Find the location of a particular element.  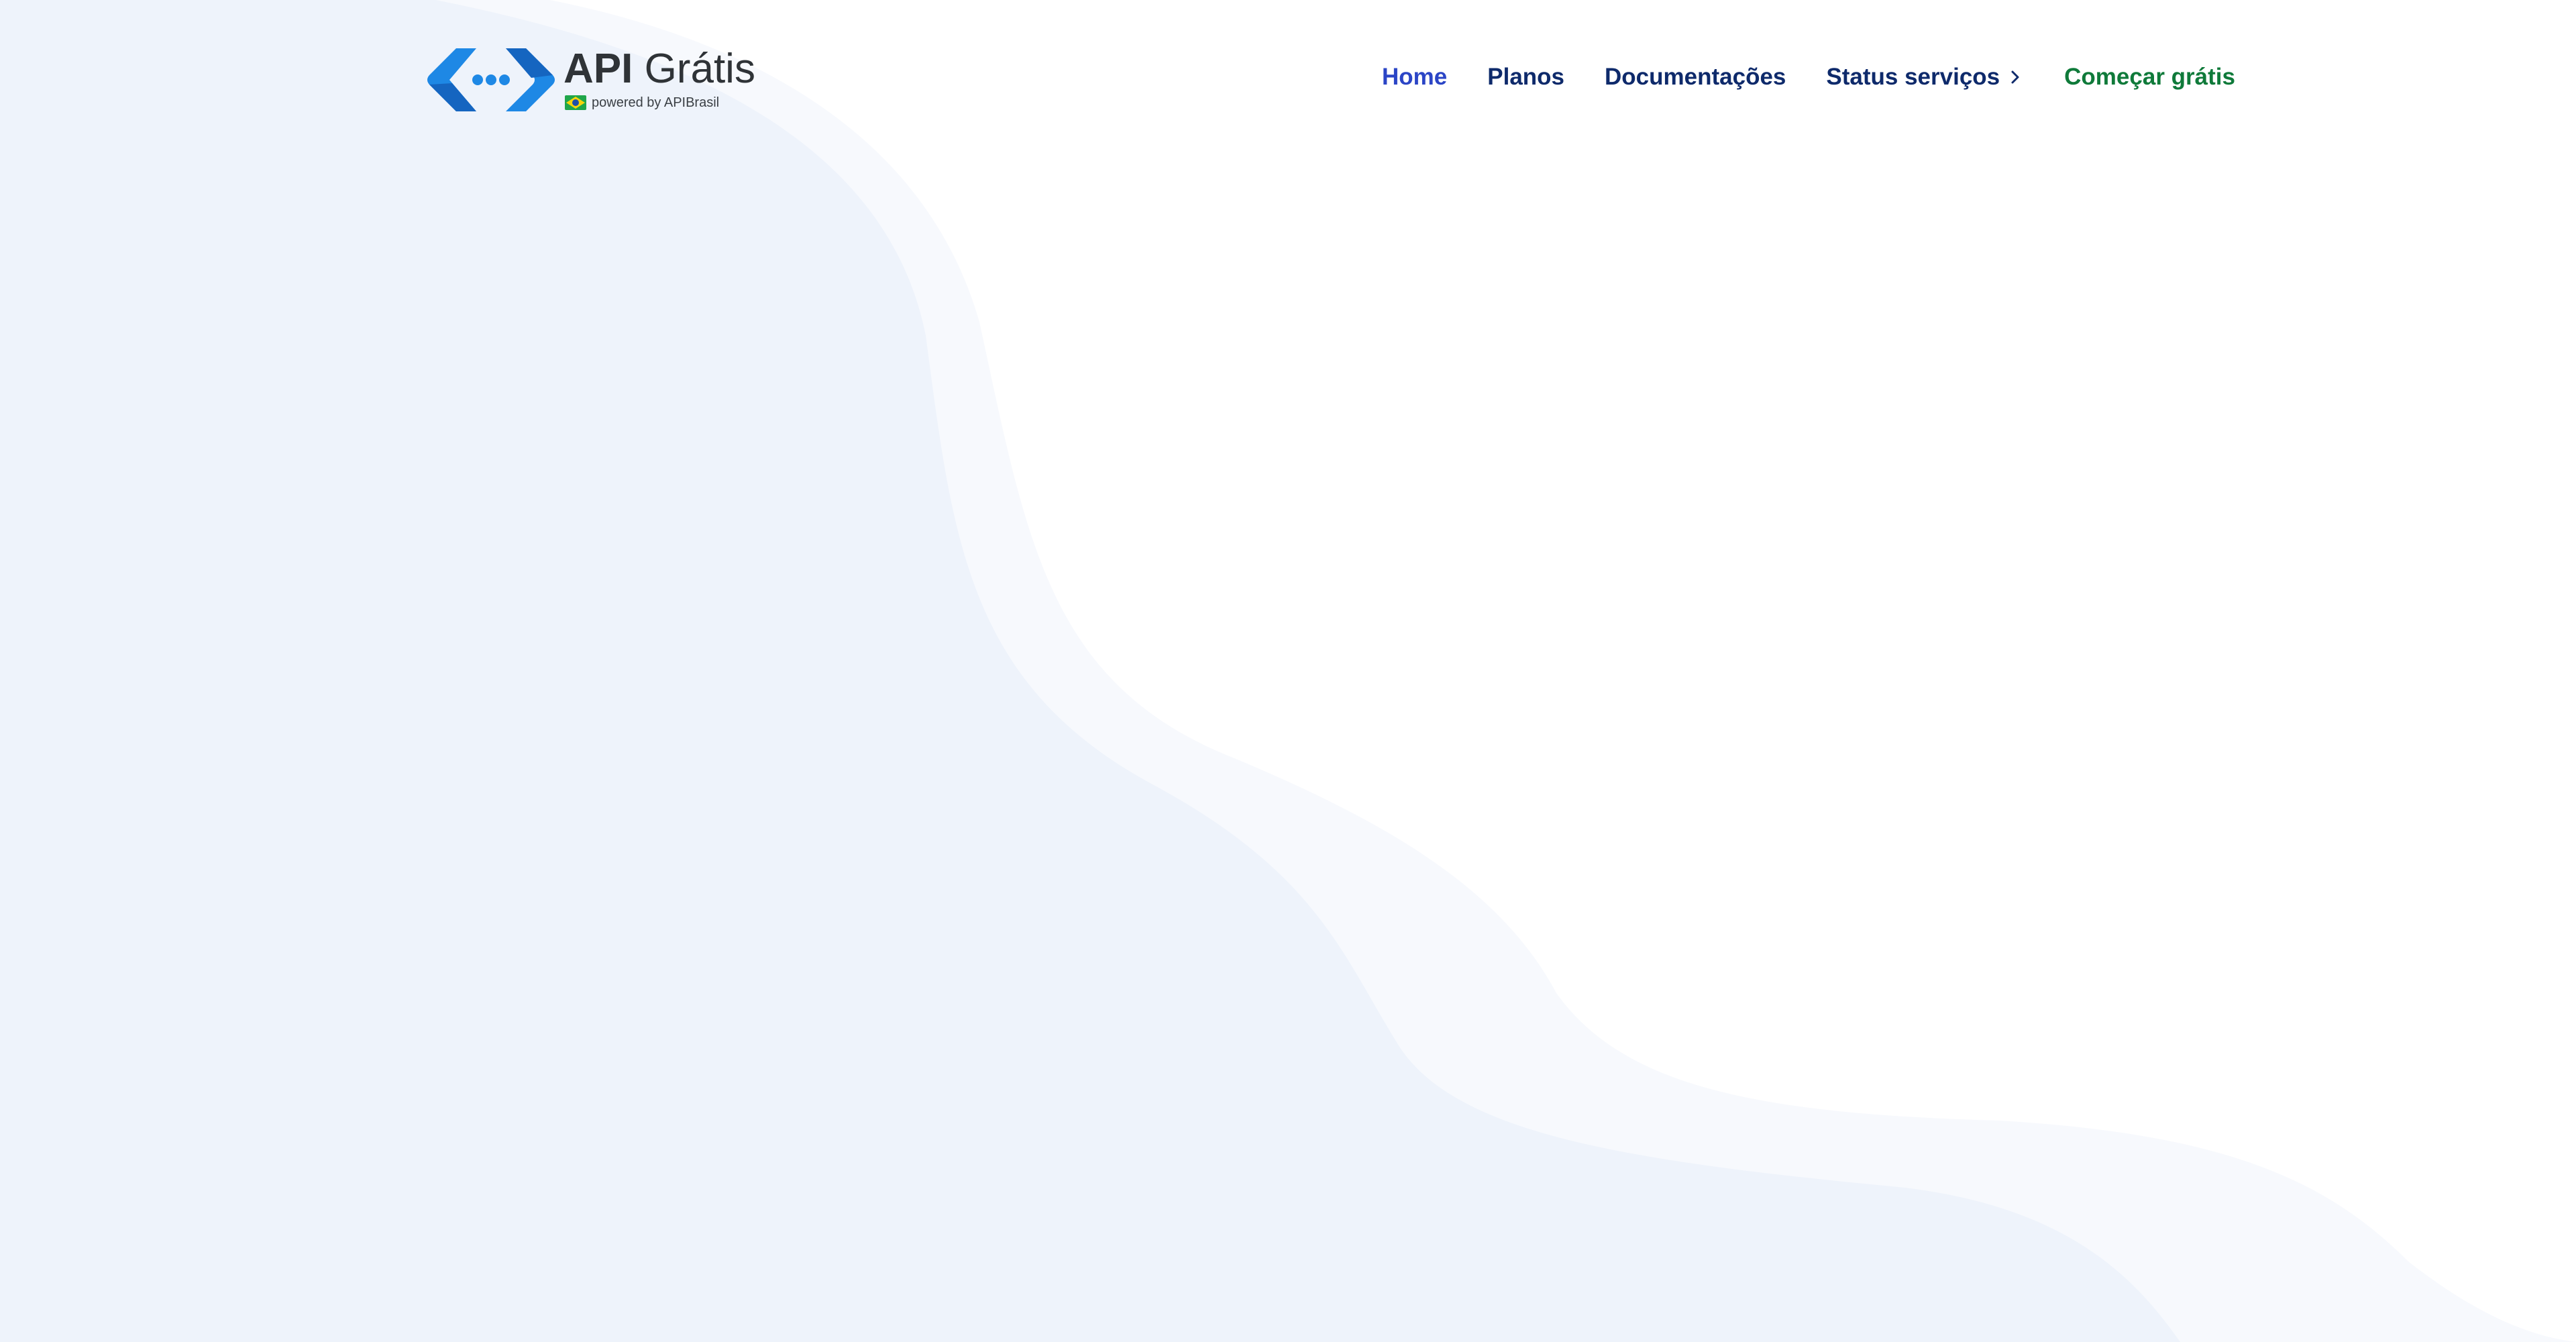

nav-item-status-servicos: Status serviços is located at coordinates (1925, 77).